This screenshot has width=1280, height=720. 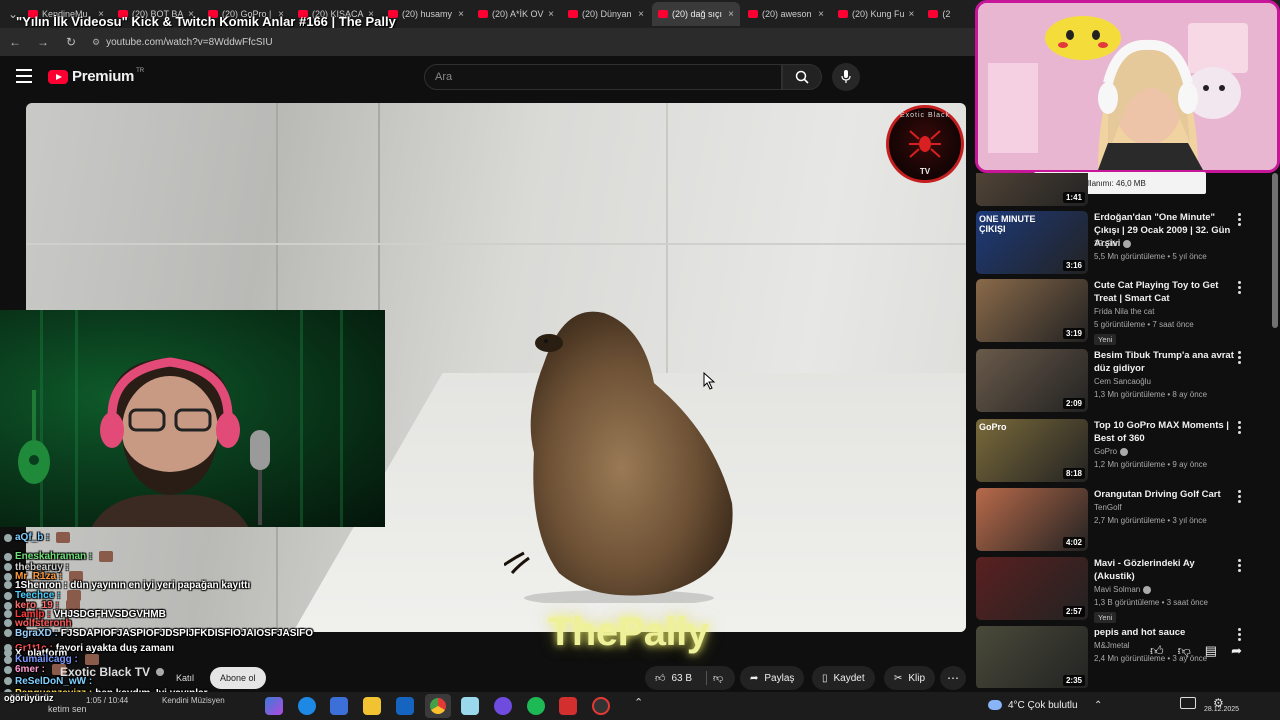 I want to click on channel-watermark-logo: Exotic Black TV, so click(x=925, y=144).